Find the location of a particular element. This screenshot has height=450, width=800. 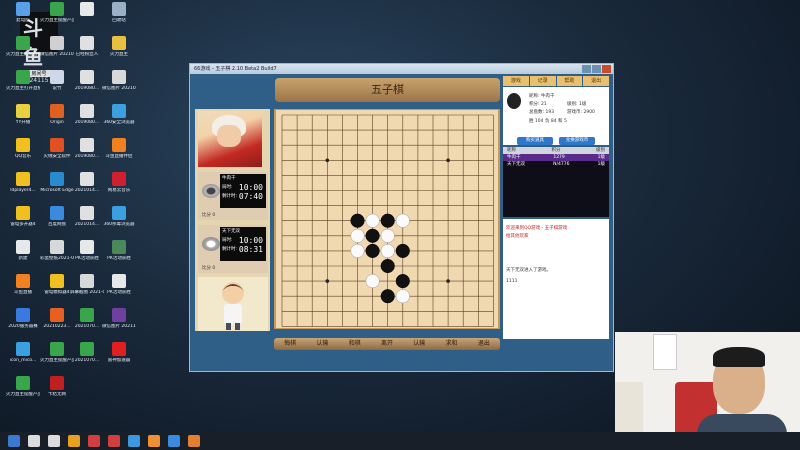

desktop-icon: Microsoft Edge is located at coordinates (57, 182).